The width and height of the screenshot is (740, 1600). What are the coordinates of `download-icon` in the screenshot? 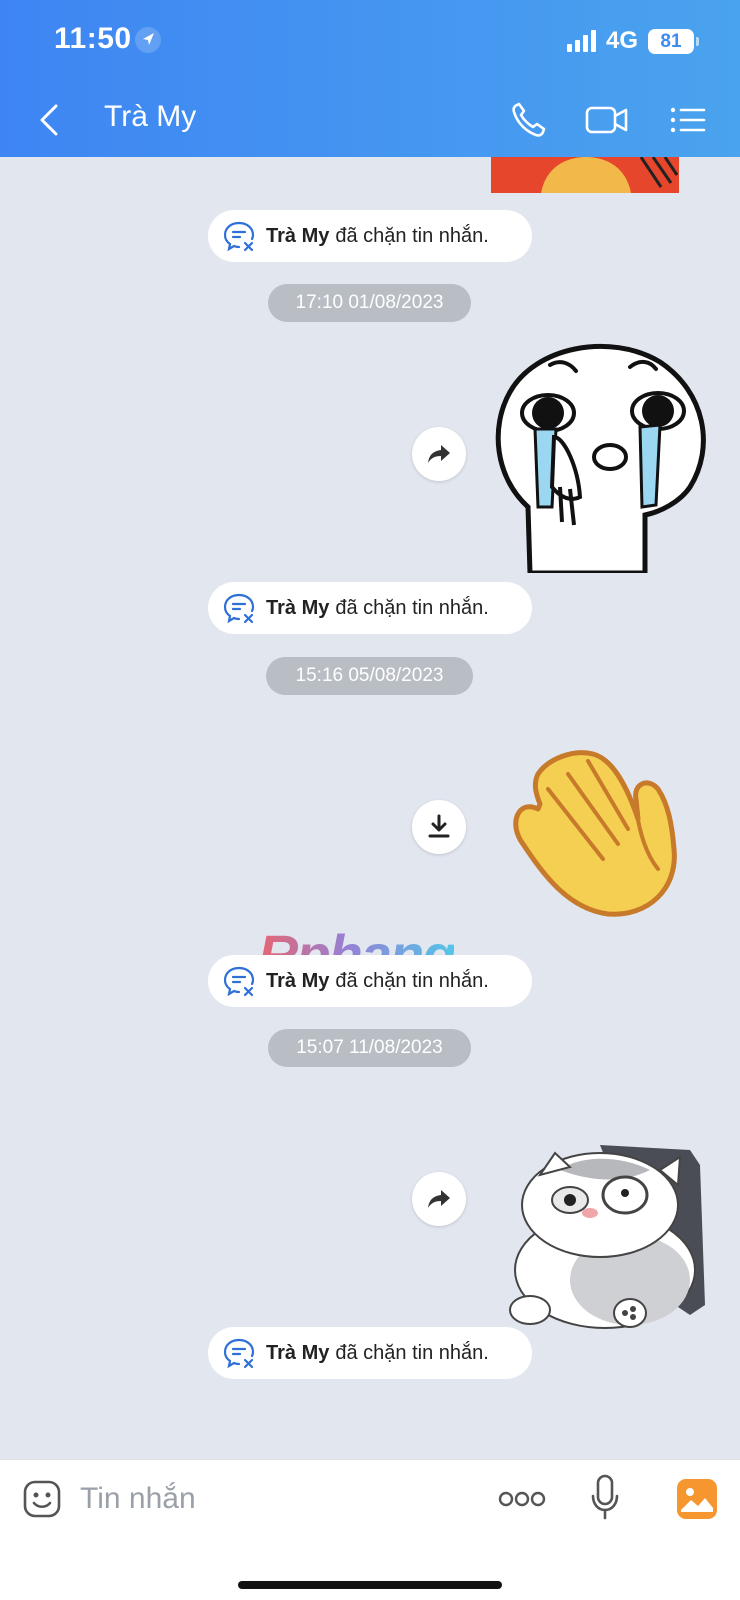 It's located at (439, 826).